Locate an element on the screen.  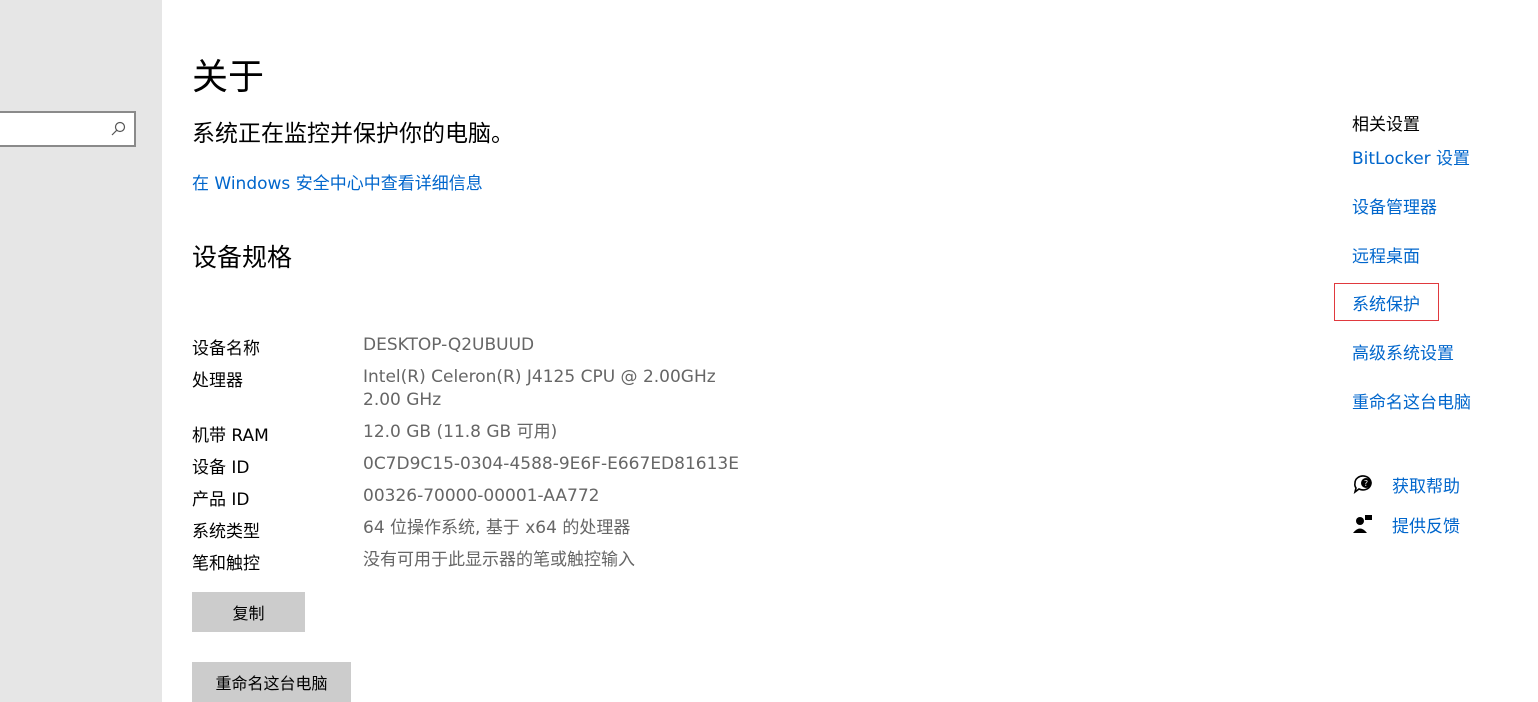
copy-button: 复制 is located at coordinates (248, 612).